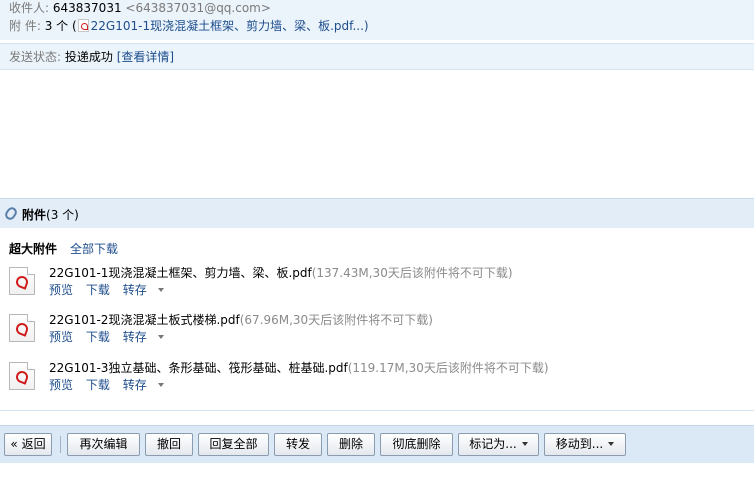  I want to click on reply-all-button: 回复全部, so click(233, 444).